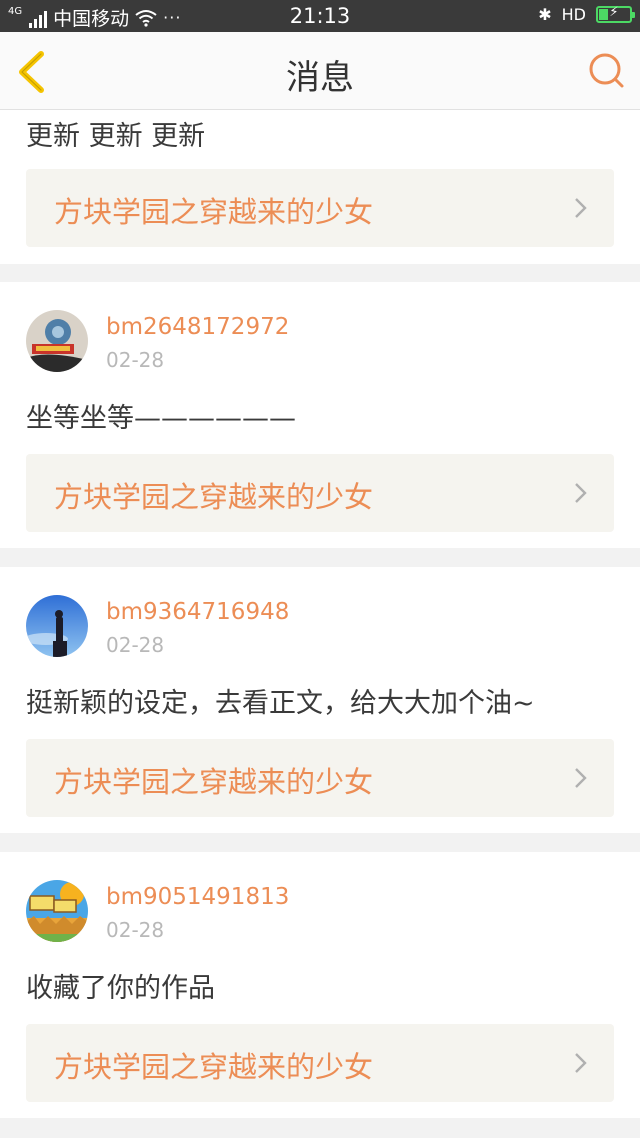  Describe the element at coordinates (161, 418) in the screenshot. I see `comment-text: 坐等坐等——————` at that location.